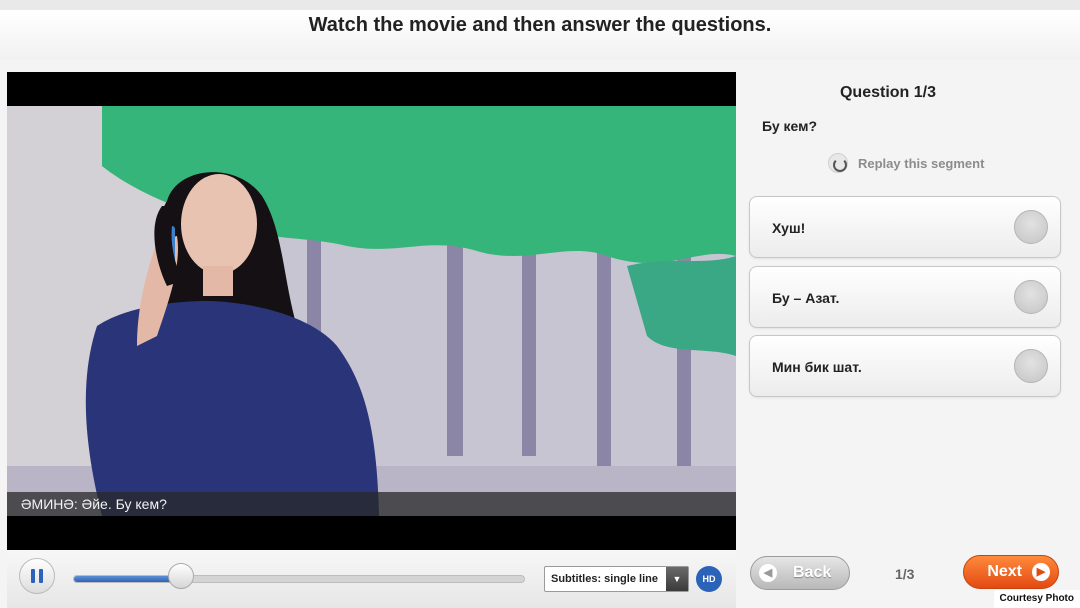 The width and height of the screenshot is (1080, 608). What do you see at coordinates (677, 579) in the screenshot?
I see `chevron-down-icon: ▼` at bounding box center [677, 579].